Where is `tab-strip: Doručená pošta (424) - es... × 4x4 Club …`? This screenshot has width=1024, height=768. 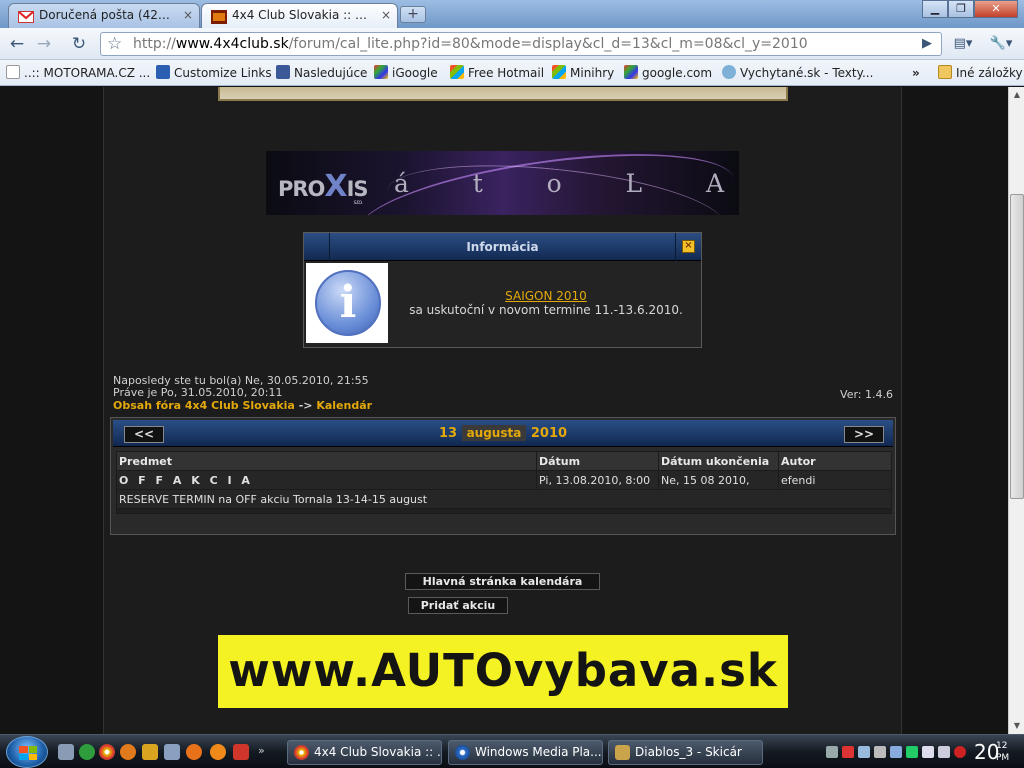 tab-strip: Doručená pošta (424) - es... × 4x4 Club … is located at coordinates (512, 14).